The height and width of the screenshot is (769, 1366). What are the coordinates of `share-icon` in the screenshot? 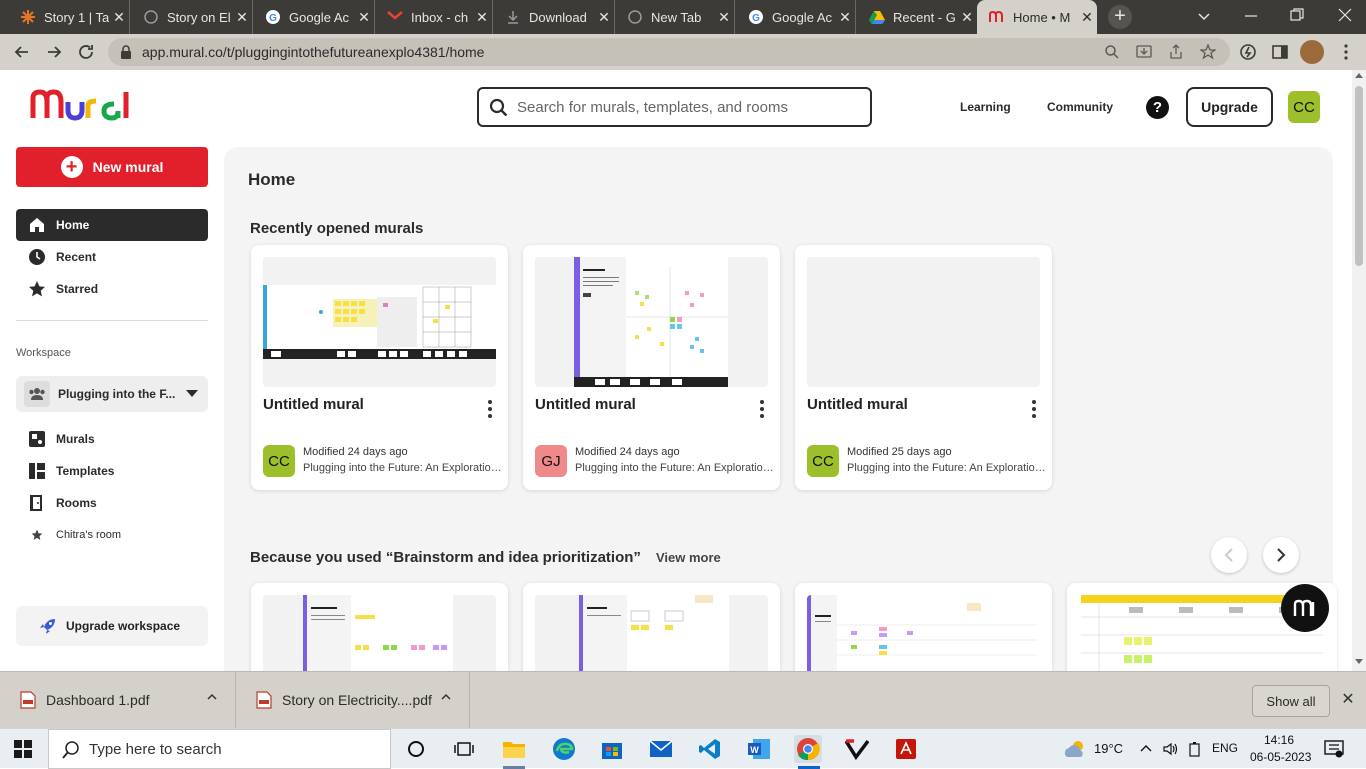 It's located at (1176, 52).